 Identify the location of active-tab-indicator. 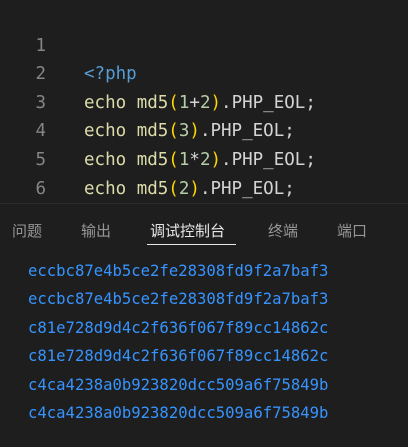
(191, 244).